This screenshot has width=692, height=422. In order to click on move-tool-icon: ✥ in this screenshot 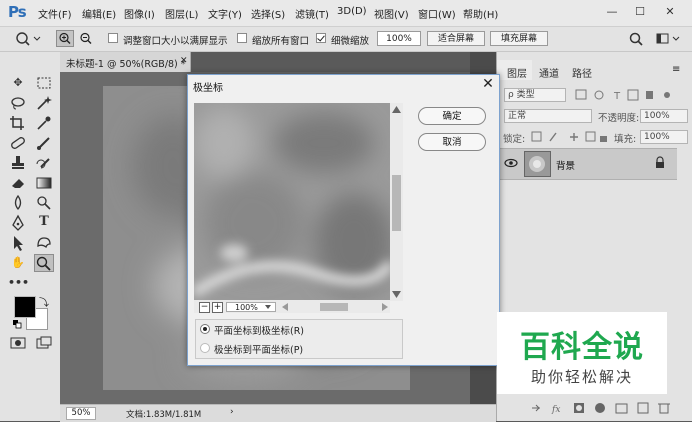, I will do `click(18, 83)`.